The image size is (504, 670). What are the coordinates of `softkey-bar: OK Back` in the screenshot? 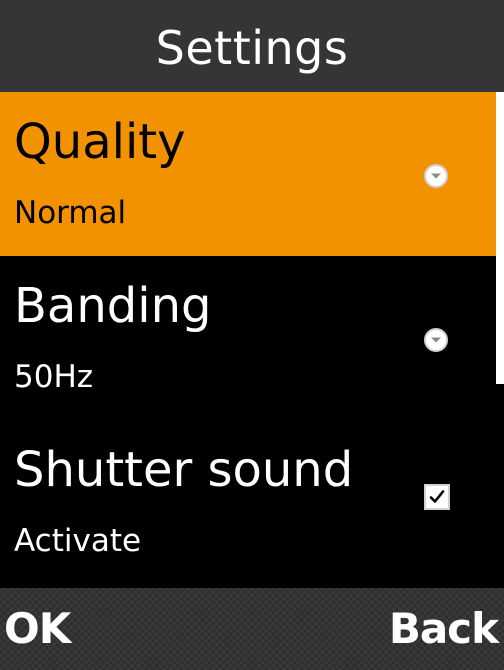 It's located at (252, 629).